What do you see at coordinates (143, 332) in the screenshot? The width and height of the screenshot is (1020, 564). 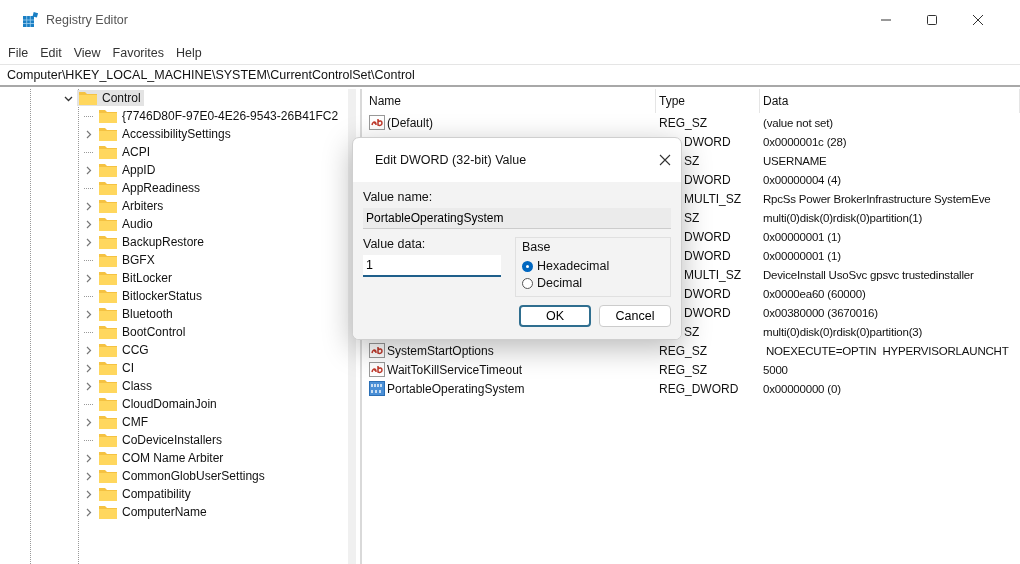 I see `tree-item: BootControl` at bounding box center [143, 332].